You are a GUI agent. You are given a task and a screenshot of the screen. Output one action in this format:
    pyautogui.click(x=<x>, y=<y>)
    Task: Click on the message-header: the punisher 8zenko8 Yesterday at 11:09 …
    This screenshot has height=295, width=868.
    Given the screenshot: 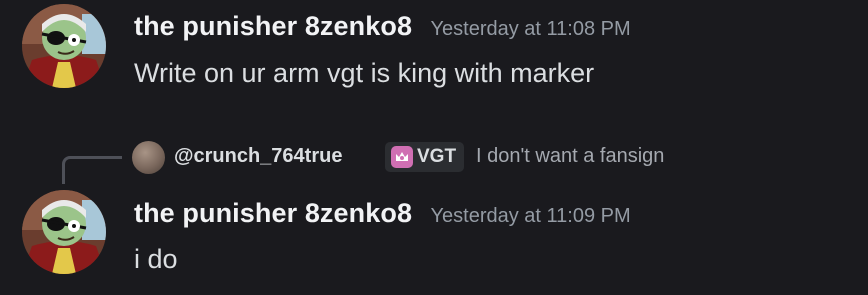 What is the action you would take?
    pyautogui.click(x=382, y=213)
    